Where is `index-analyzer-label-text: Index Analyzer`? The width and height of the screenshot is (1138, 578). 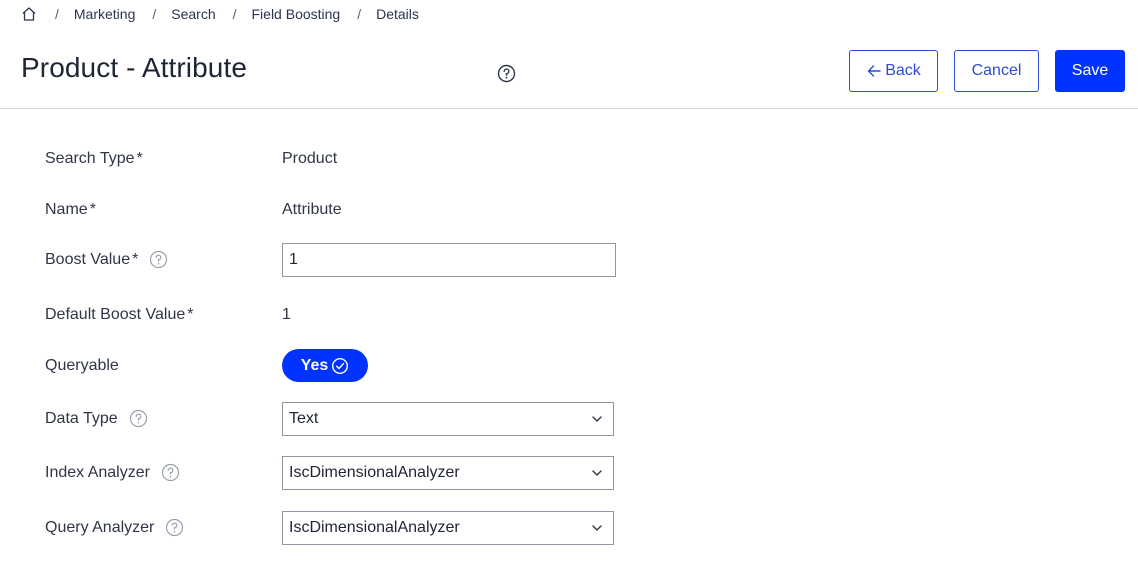
index-analyzer-label-text: Index Analyzer is located at coordinates (97, 472).